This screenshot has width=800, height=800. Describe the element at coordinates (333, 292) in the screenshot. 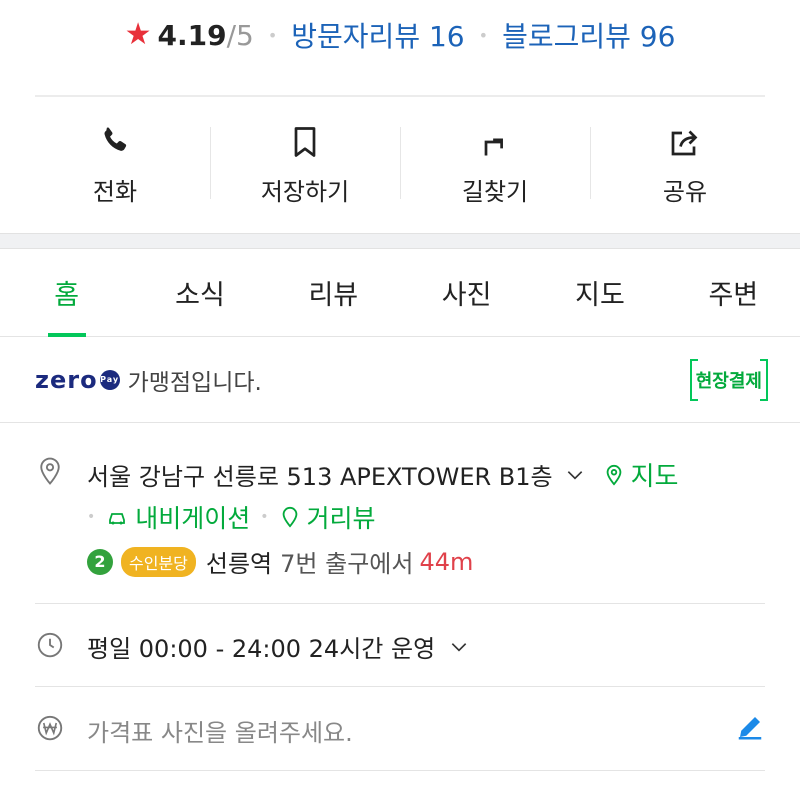

I see `tab-reviews: 리뷰` at that location.